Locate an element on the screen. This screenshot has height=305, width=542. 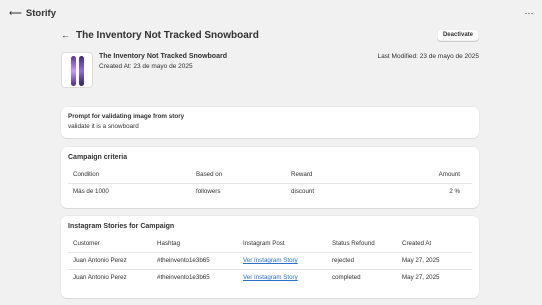
column-header: Hashtag is located at coordinates (169, 243).